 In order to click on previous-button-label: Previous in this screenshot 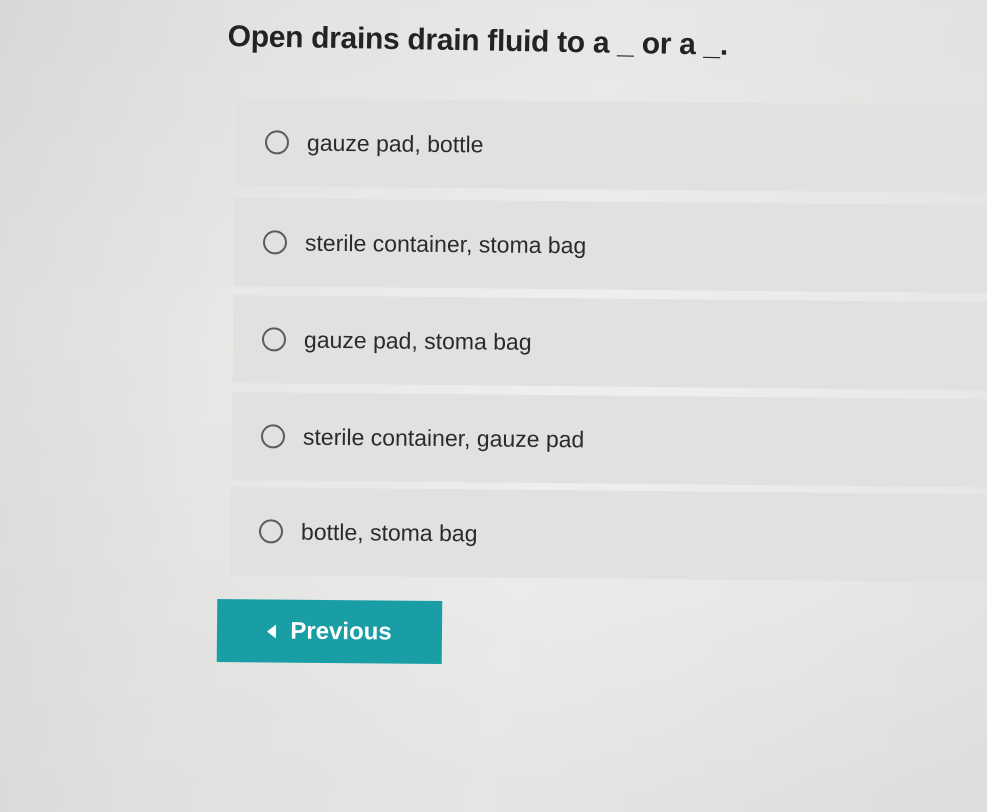, I will do `click(341, 631)`.